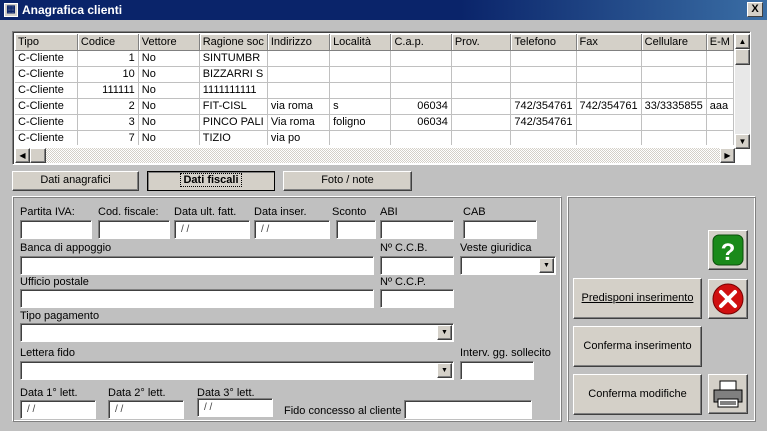  Describe the element at coordinates (233, 74) in the screenshot. I see `table-cell: BIZZARRI S` at that location.